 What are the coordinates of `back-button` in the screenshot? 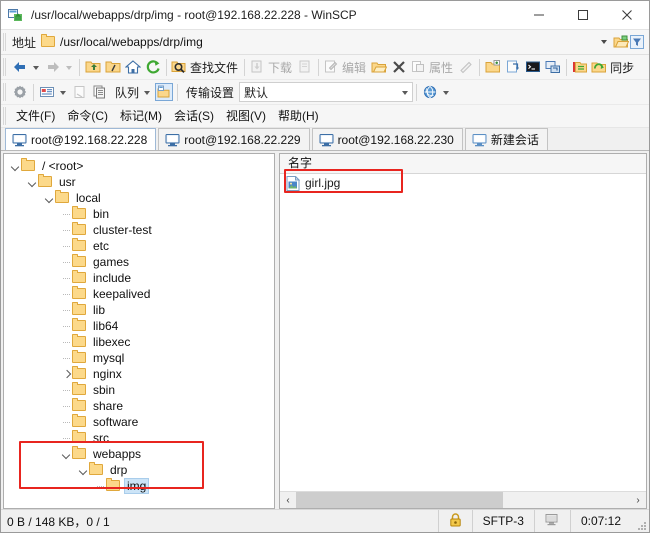 It's located at (20, 67).